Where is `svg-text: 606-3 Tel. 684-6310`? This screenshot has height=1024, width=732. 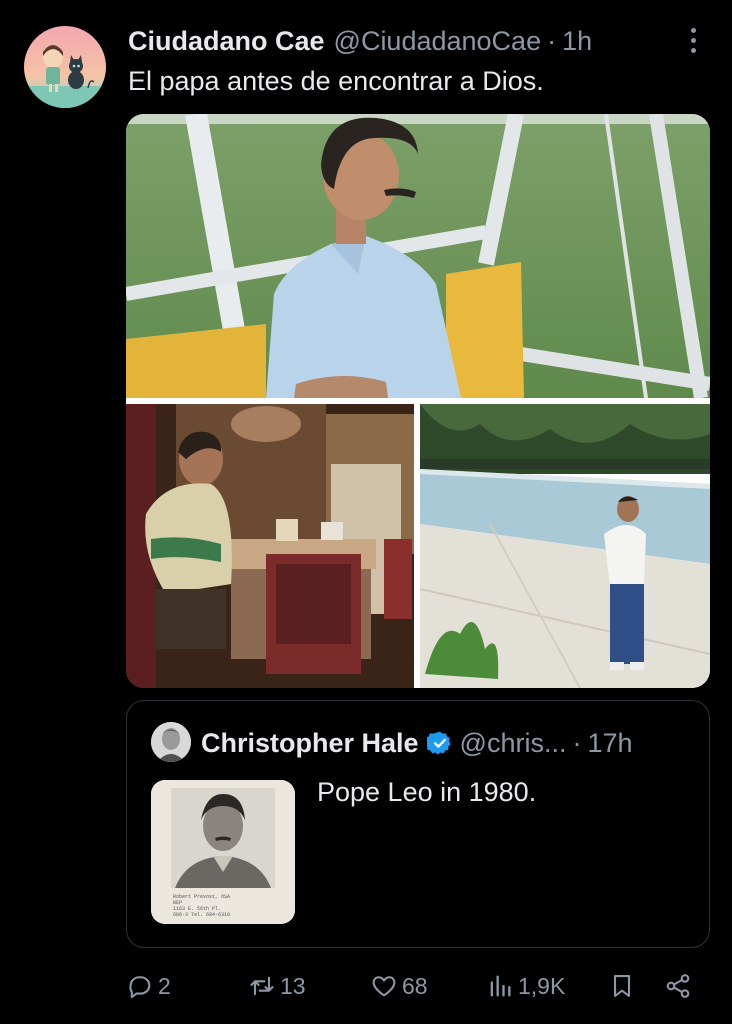
svg-text: 606-3 Tel. 684-6310 is located at coordinates (201, 915).